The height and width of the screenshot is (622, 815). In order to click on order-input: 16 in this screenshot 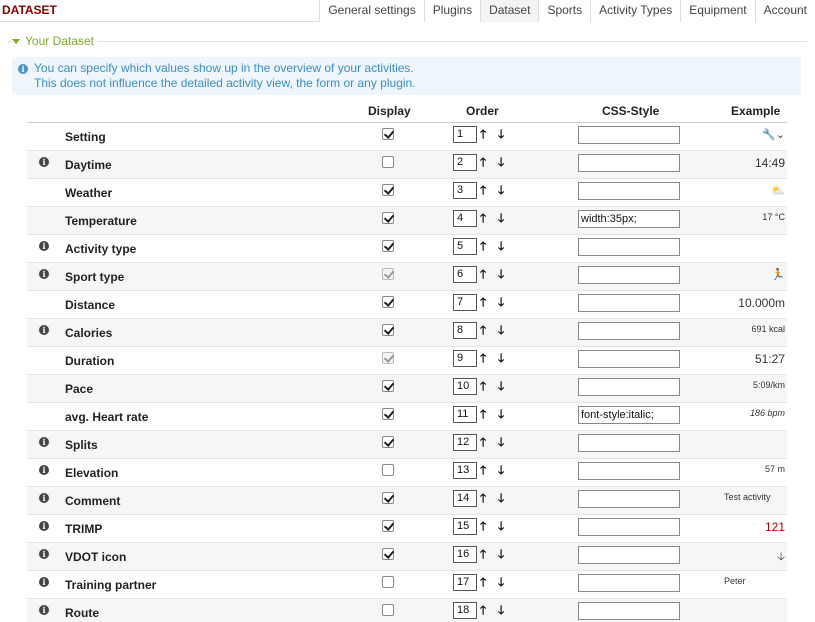, I will do `click(465, 554)`.